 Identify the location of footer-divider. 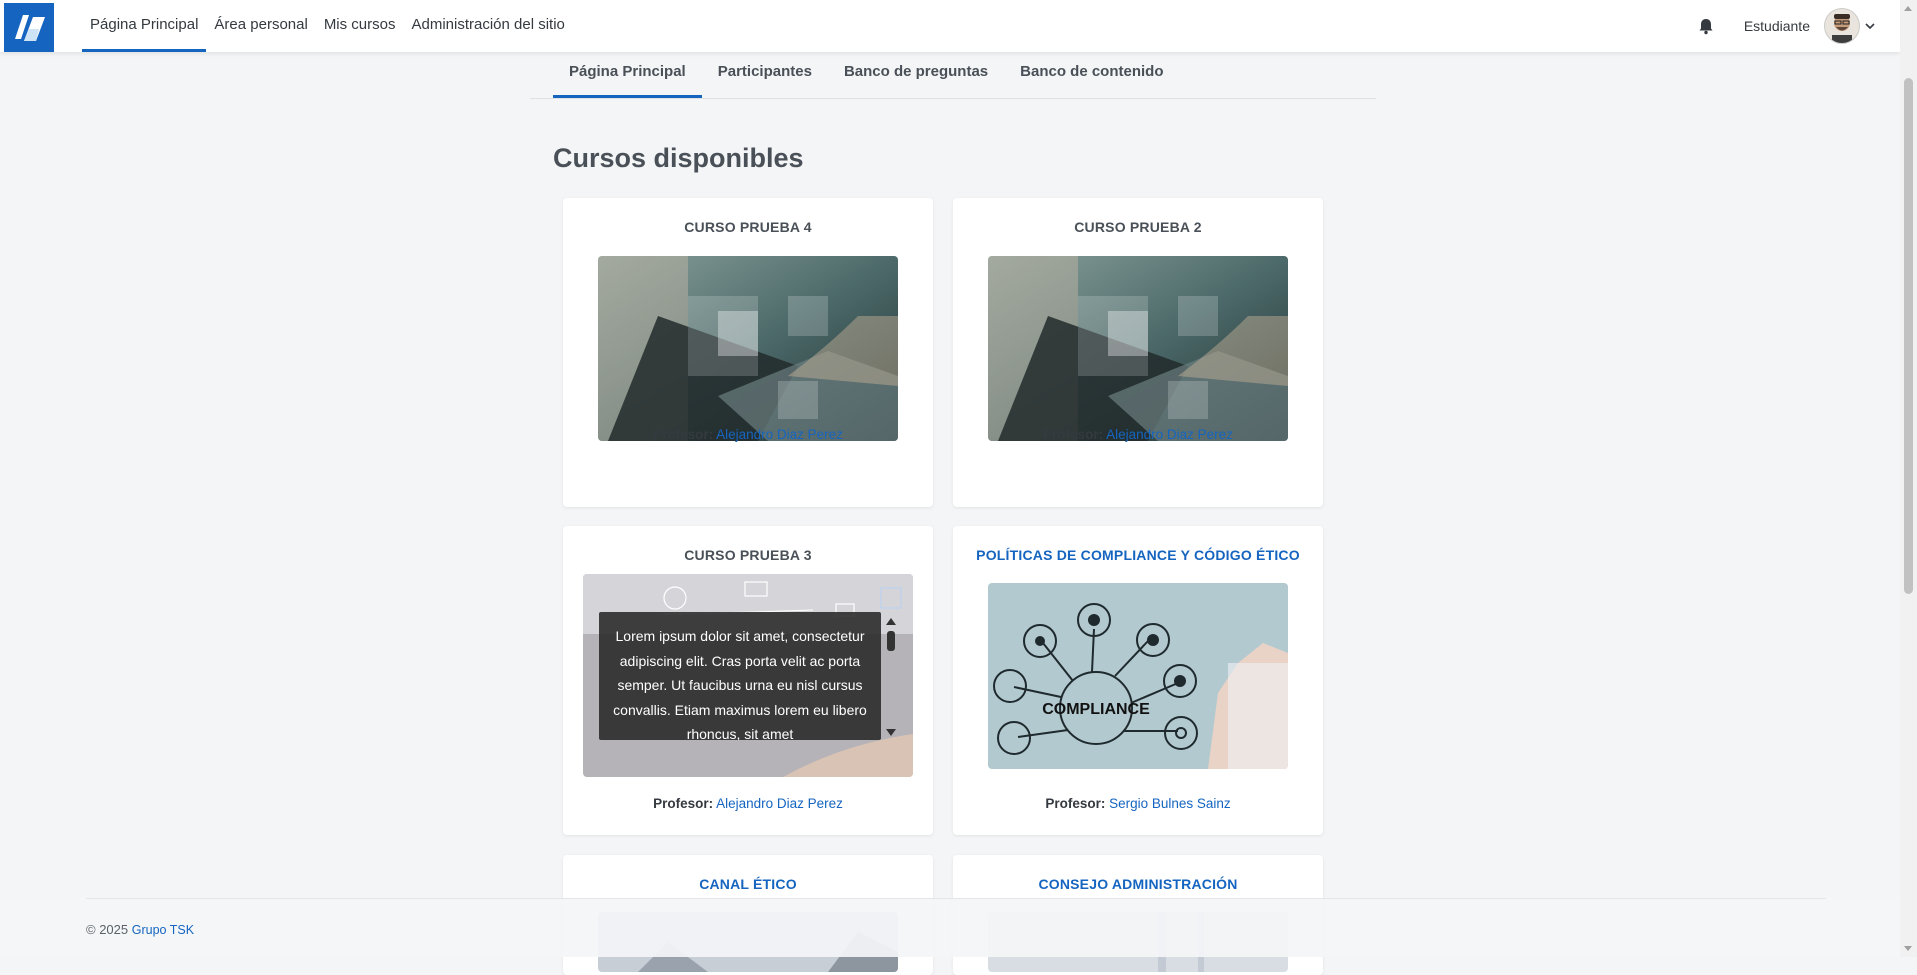
(956, 898).